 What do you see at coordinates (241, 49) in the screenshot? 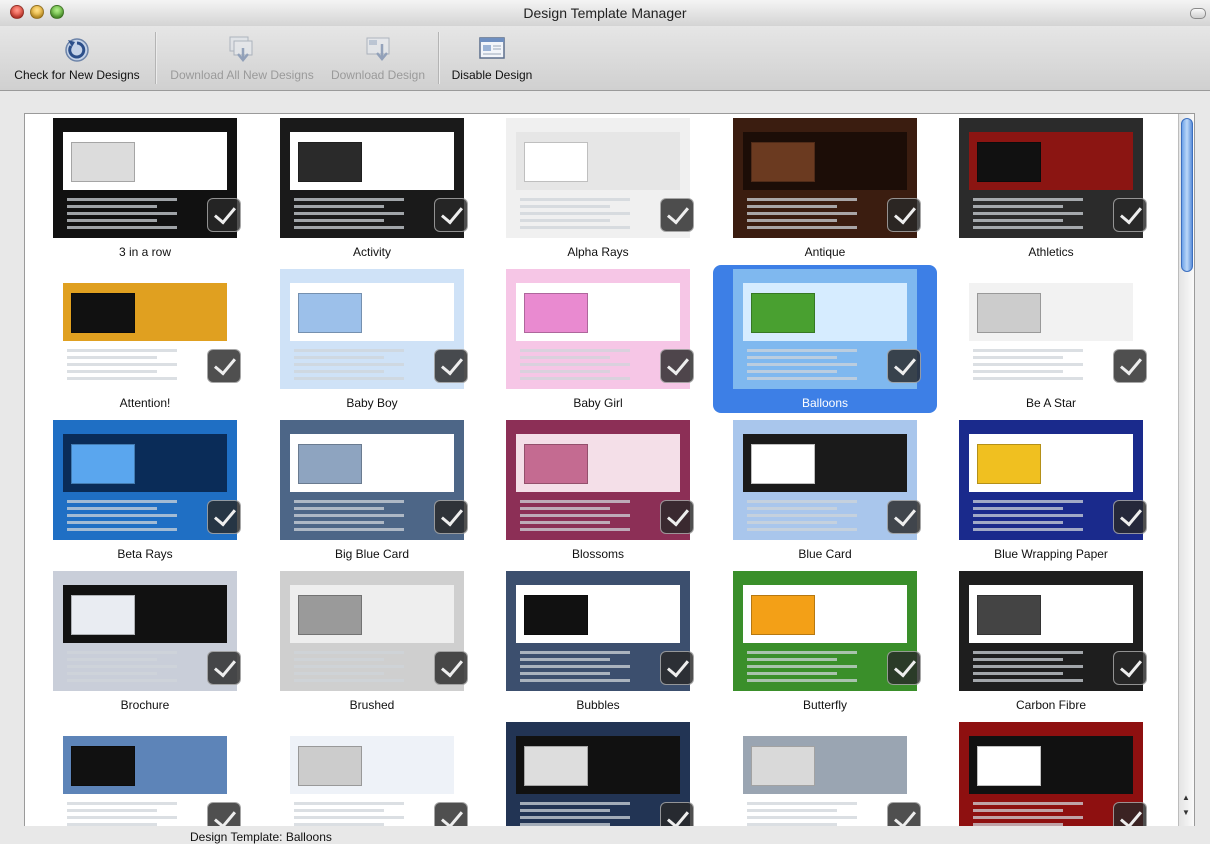
I see `download-all-icon` at bounding box center [241, 49].